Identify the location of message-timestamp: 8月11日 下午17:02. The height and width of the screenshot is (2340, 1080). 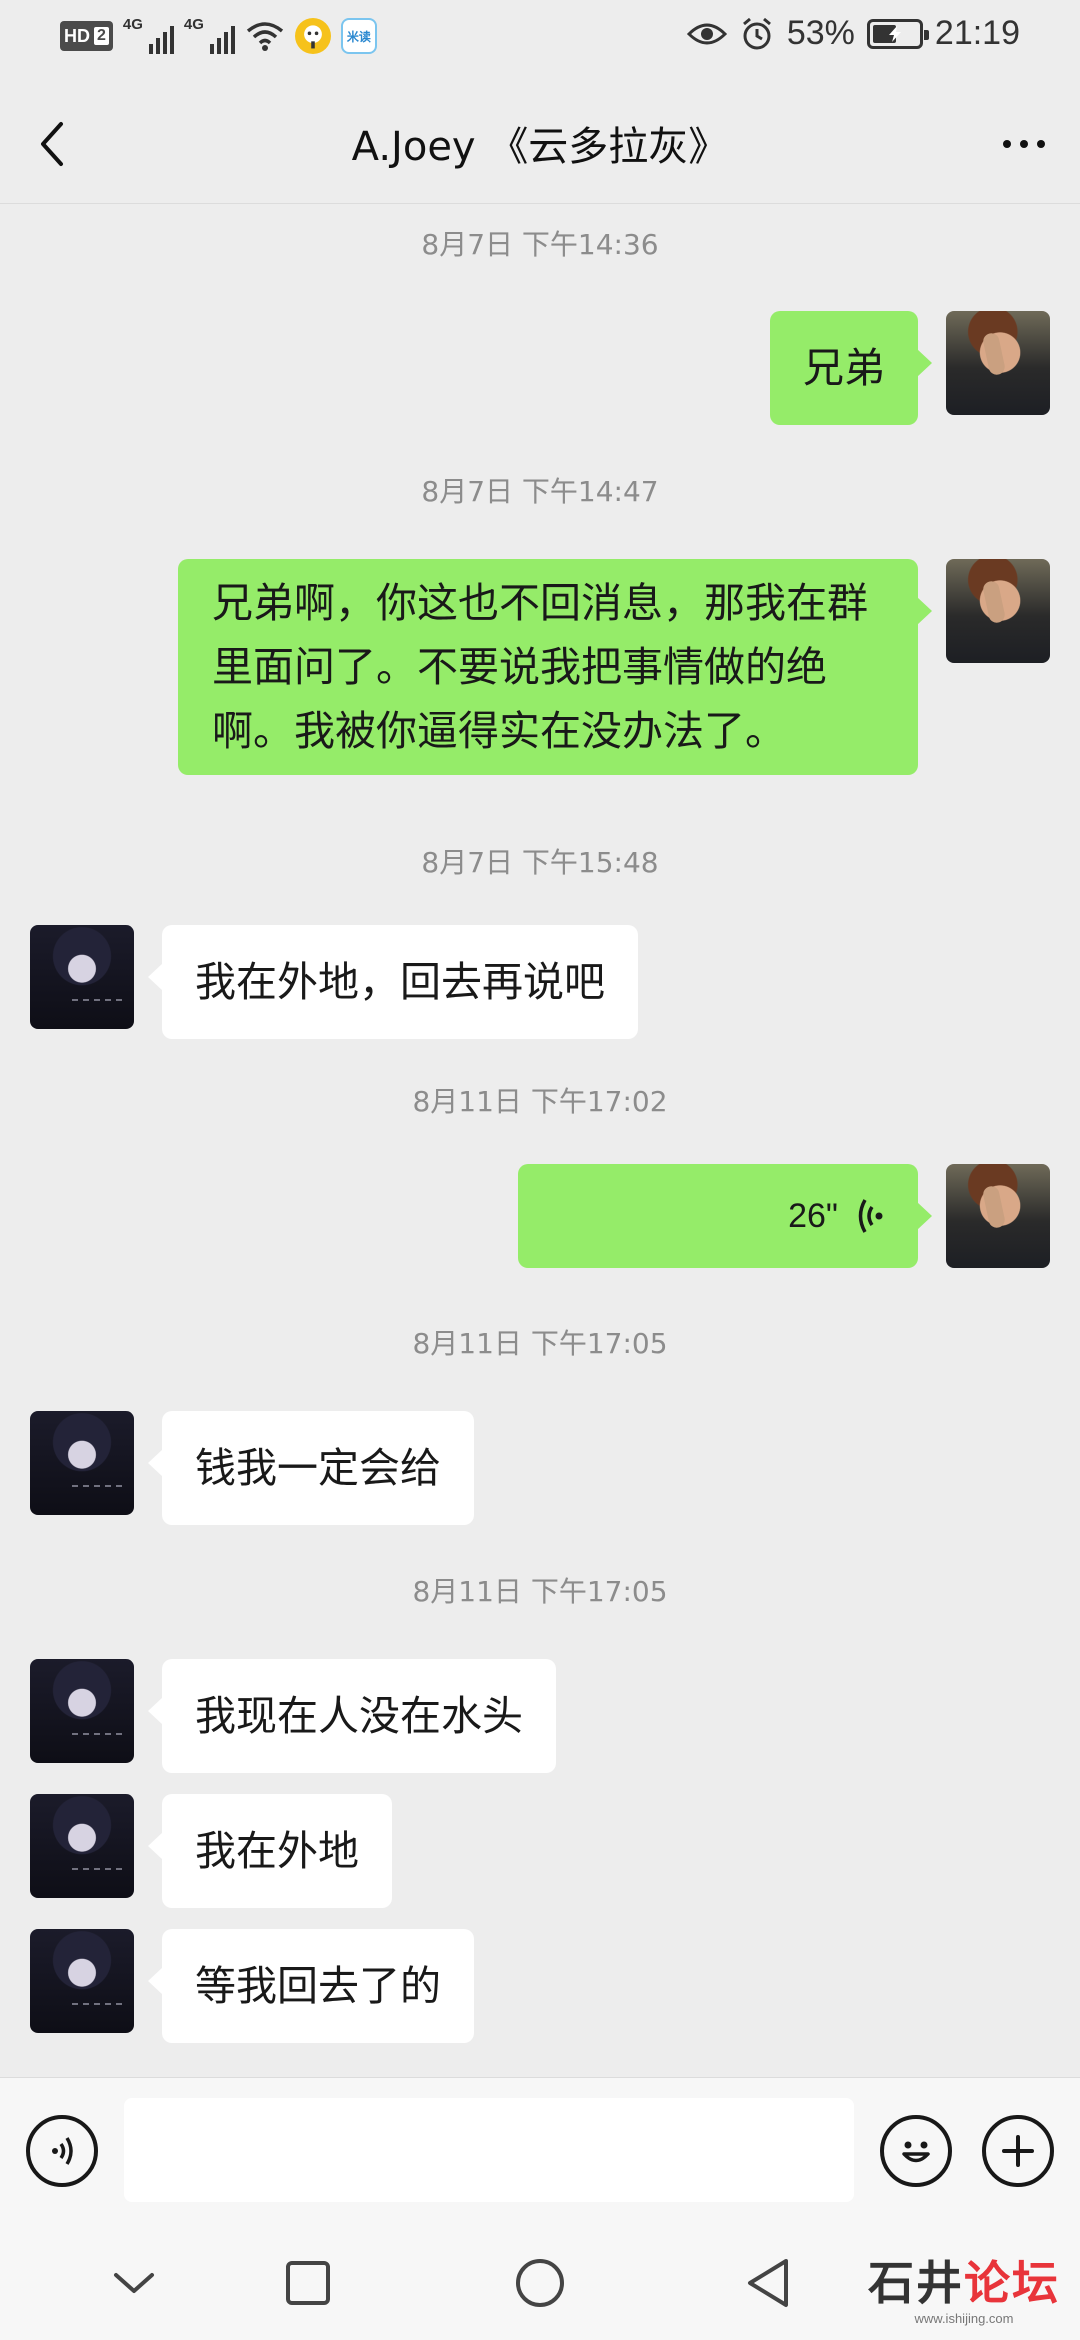
(540, 1101).